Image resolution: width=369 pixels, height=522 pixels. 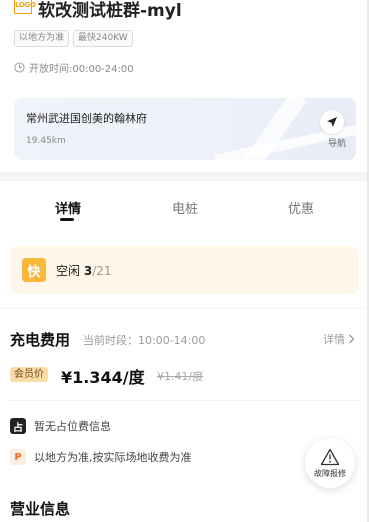 What do you see at coordinates (68, 271) in the screenshot?
I see `availability-label: 空闲` at bounding box center [68, 271].